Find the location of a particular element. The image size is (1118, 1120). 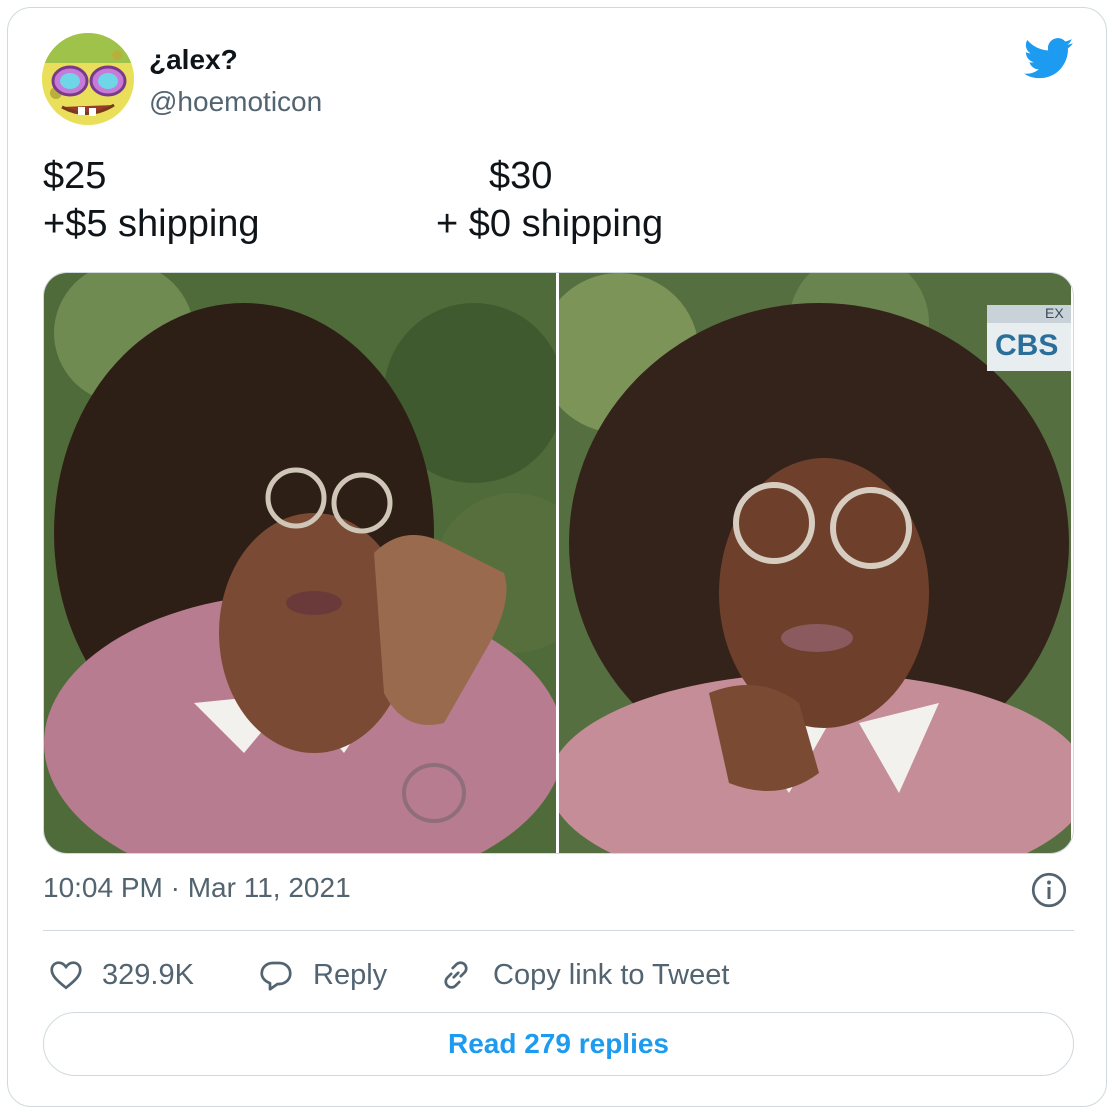

tweet-left-shipping: +$5 shipping is located at coordinates (151, 224).